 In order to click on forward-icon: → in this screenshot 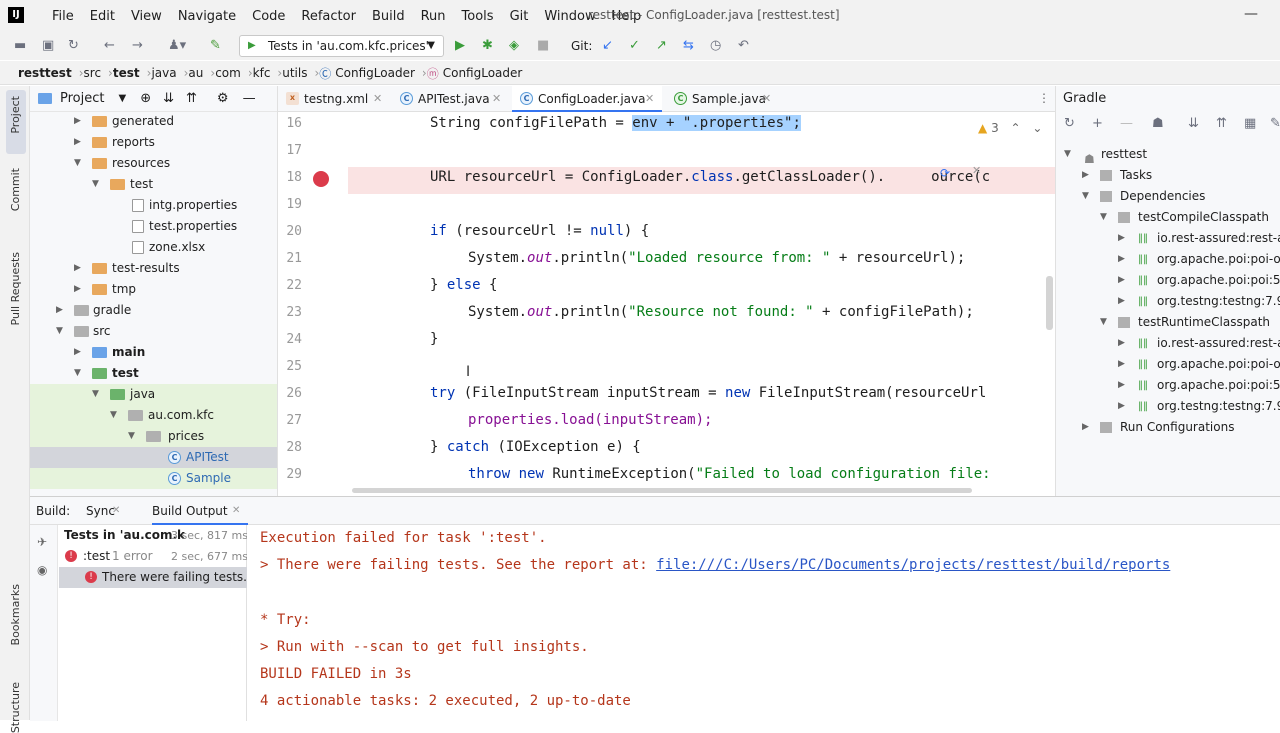, I will do `click(137, 46)`.